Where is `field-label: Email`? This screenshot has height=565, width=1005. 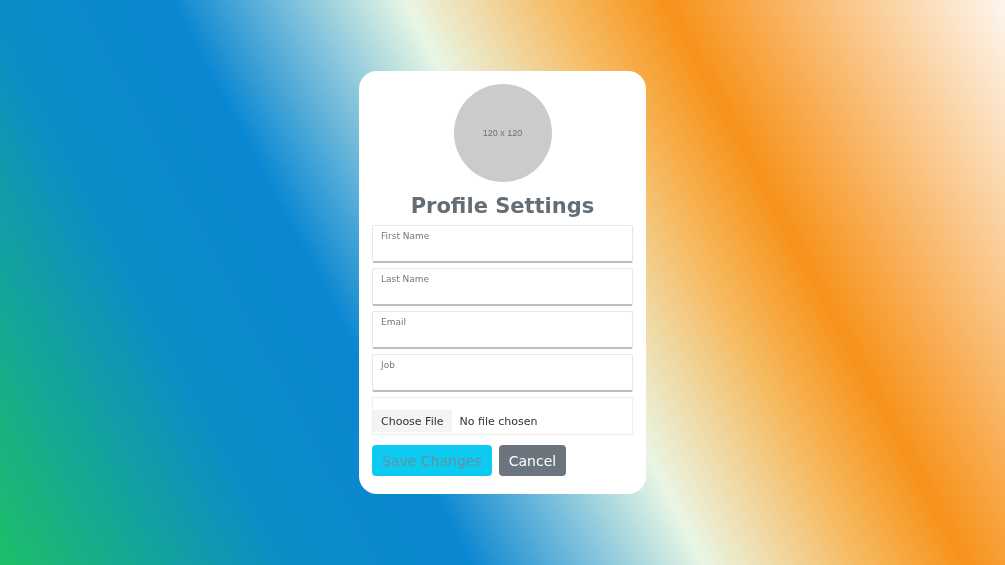 field-label: Email is located at coordinates (393, 322).